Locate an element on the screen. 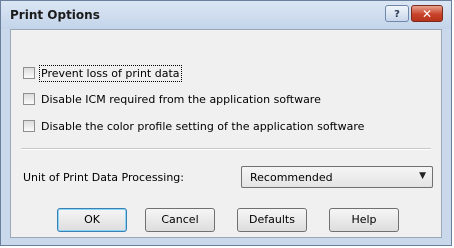 This screenshot has height=248, width=454. unit-processing-value: Recommended is located at coordinates (291, 177).